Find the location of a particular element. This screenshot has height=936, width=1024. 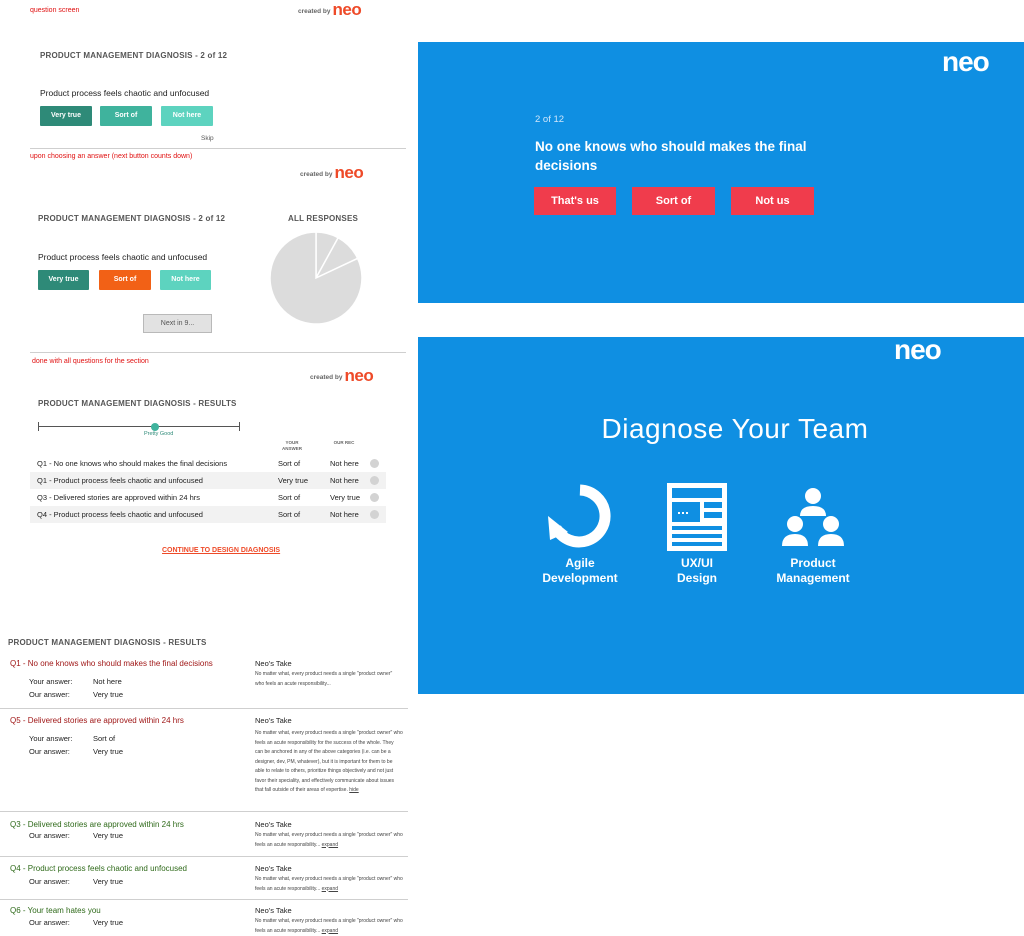

category-label-line1: Agile is located at coordinates (580, 563).